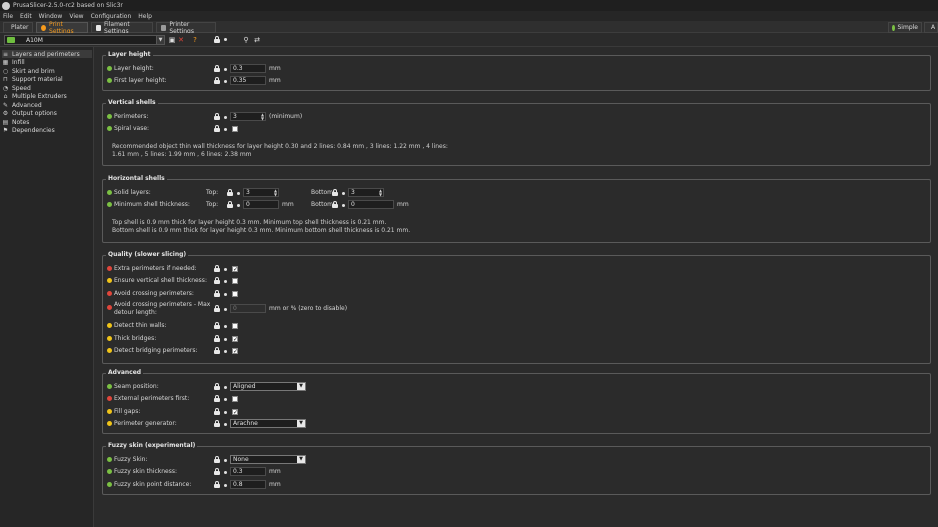 This screenshot has height=527, width=938. I want to click on tab-plater: Plater, so click(18, 27).